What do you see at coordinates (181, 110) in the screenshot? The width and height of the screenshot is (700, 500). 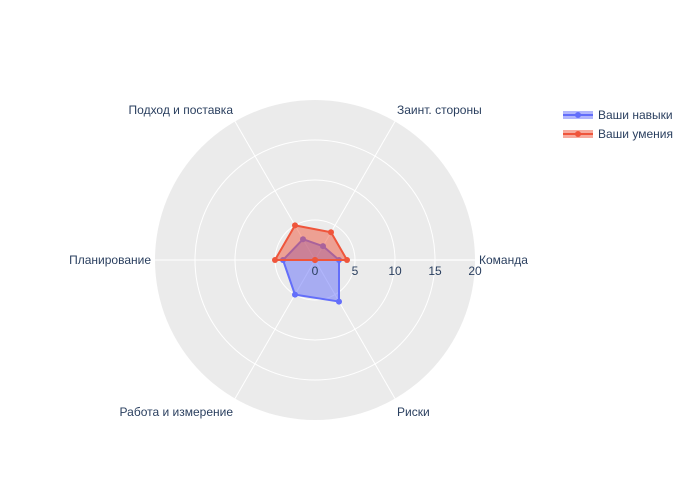 I see `category-label: Подход и поставка` at bounding box center [181, 110].